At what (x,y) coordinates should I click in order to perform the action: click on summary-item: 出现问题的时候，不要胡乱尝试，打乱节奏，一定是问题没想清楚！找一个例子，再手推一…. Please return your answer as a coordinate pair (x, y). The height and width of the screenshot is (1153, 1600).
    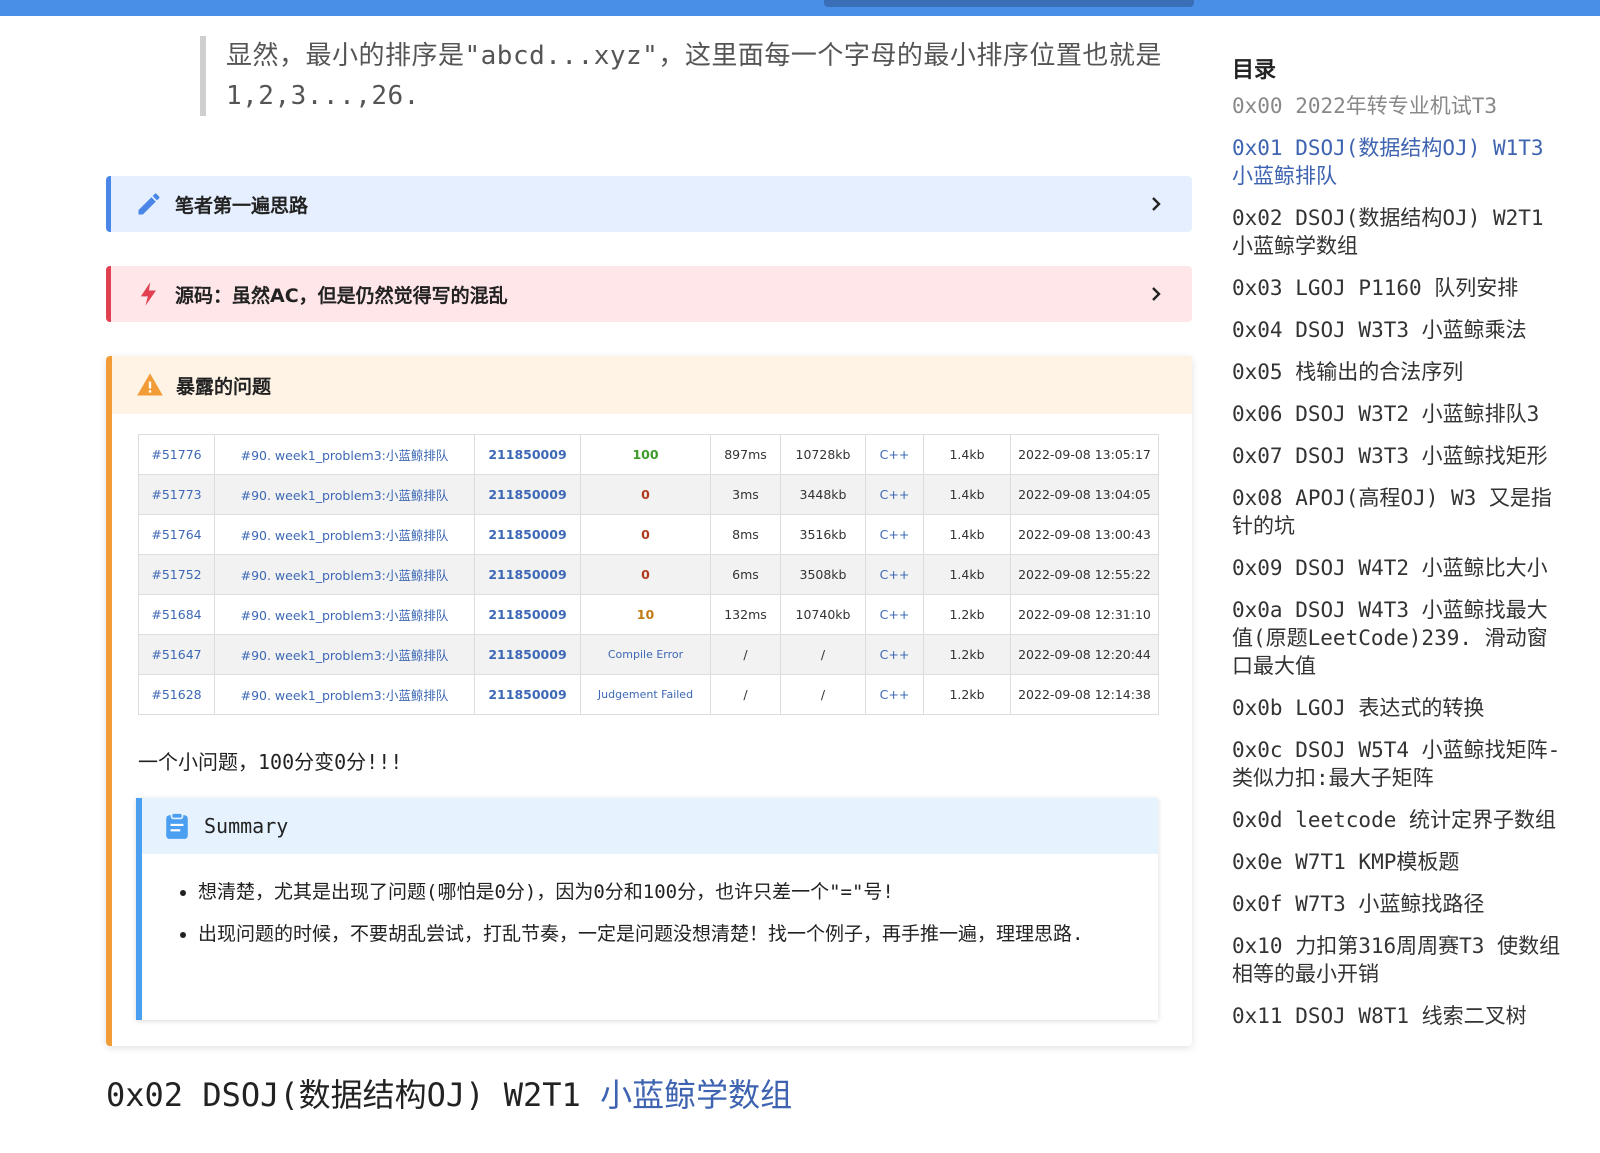
    Looking at the image, I should click on (678, 934).